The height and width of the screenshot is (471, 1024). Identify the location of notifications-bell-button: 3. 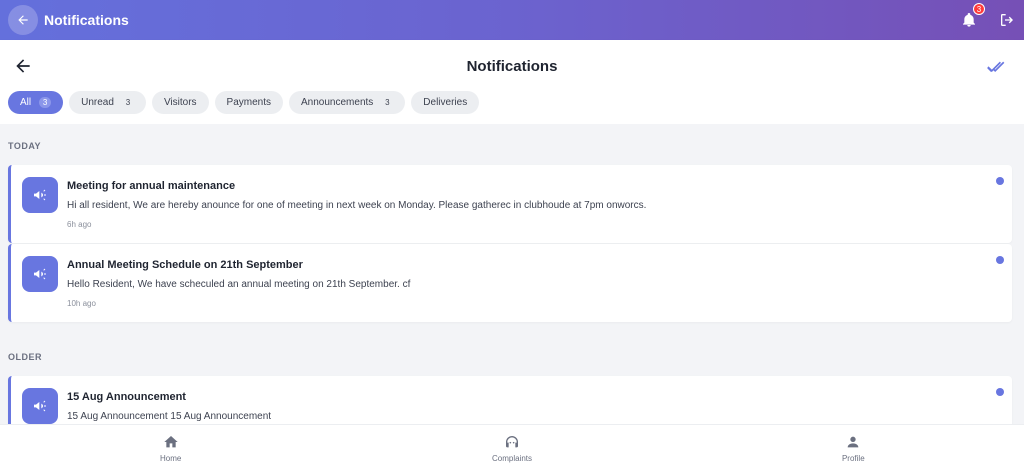
(972, 16).